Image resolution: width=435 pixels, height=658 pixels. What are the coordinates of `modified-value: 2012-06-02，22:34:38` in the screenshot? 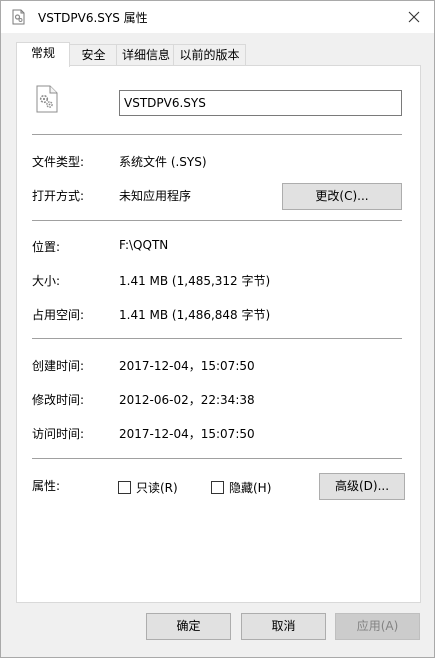 It's located at (187, 400).